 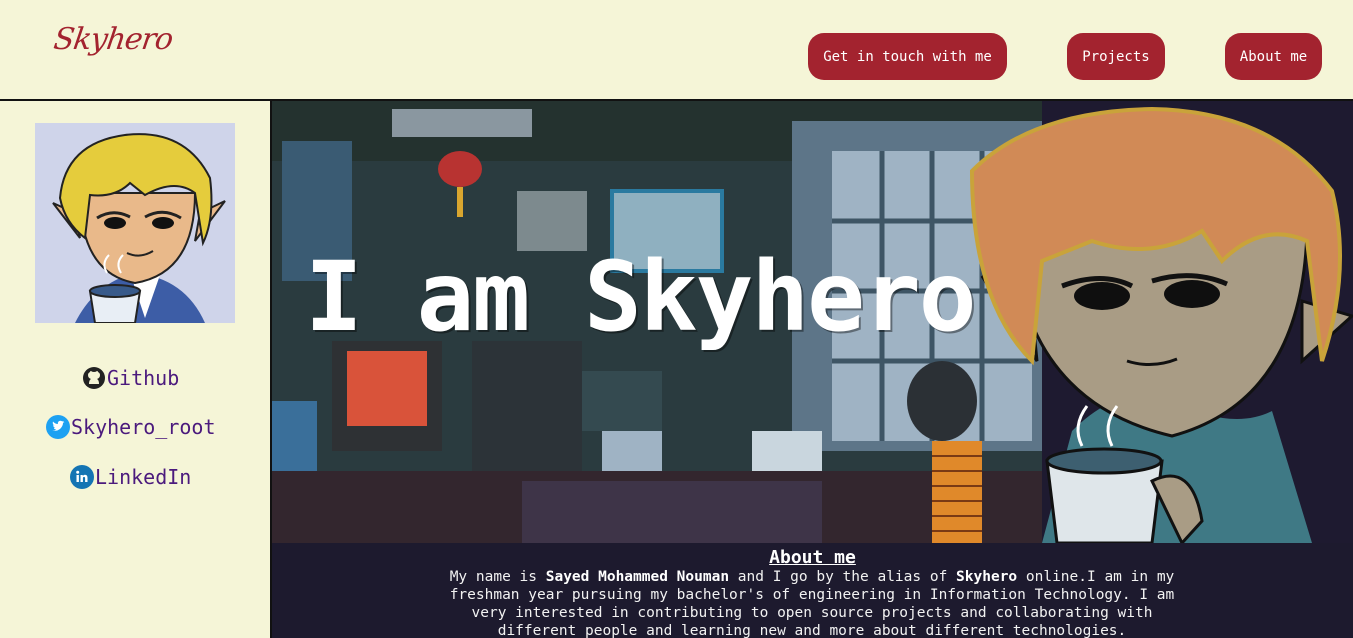 I want to click on github-icon, so click(x=94, y=378).